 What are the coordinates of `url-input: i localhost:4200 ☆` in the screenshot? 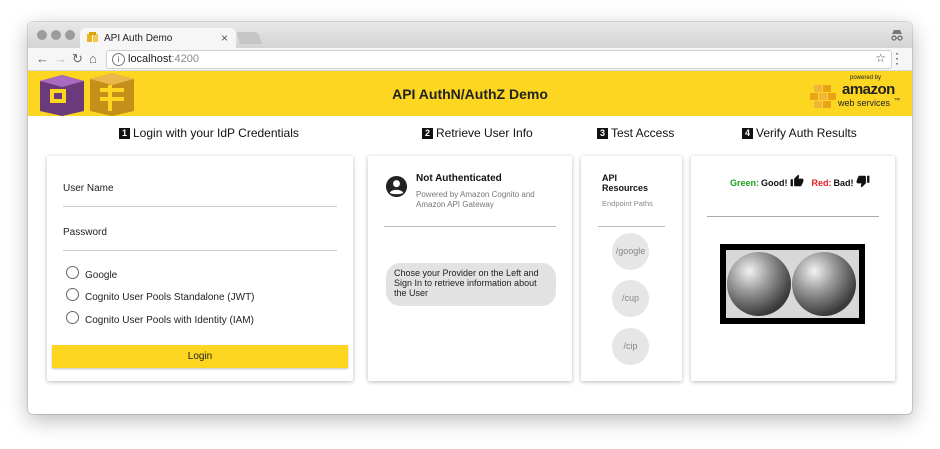 It's located at (499, 59).